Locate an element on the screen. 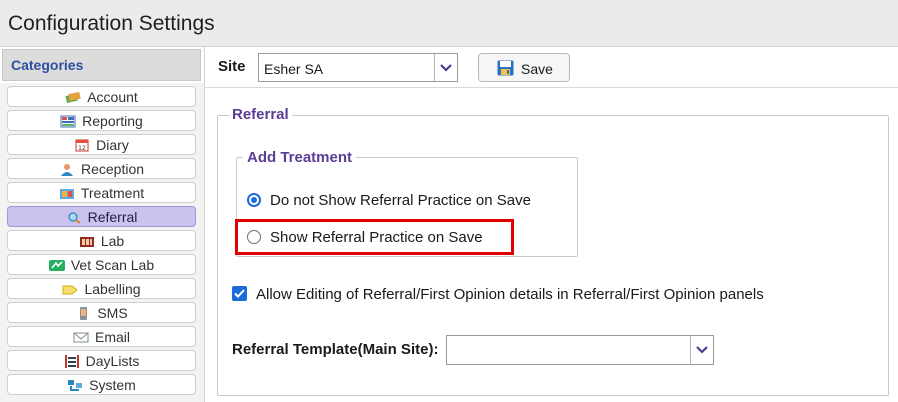  sidebar-item-diary: 12 Diary is located at coordinates (101, 144).